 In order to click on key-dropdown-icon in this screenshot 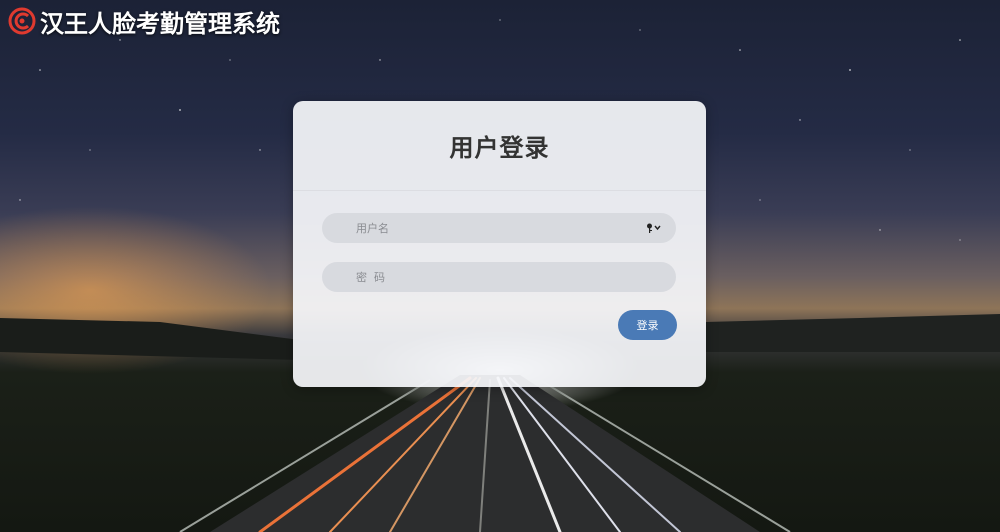, I will do `click(654, 228)`.